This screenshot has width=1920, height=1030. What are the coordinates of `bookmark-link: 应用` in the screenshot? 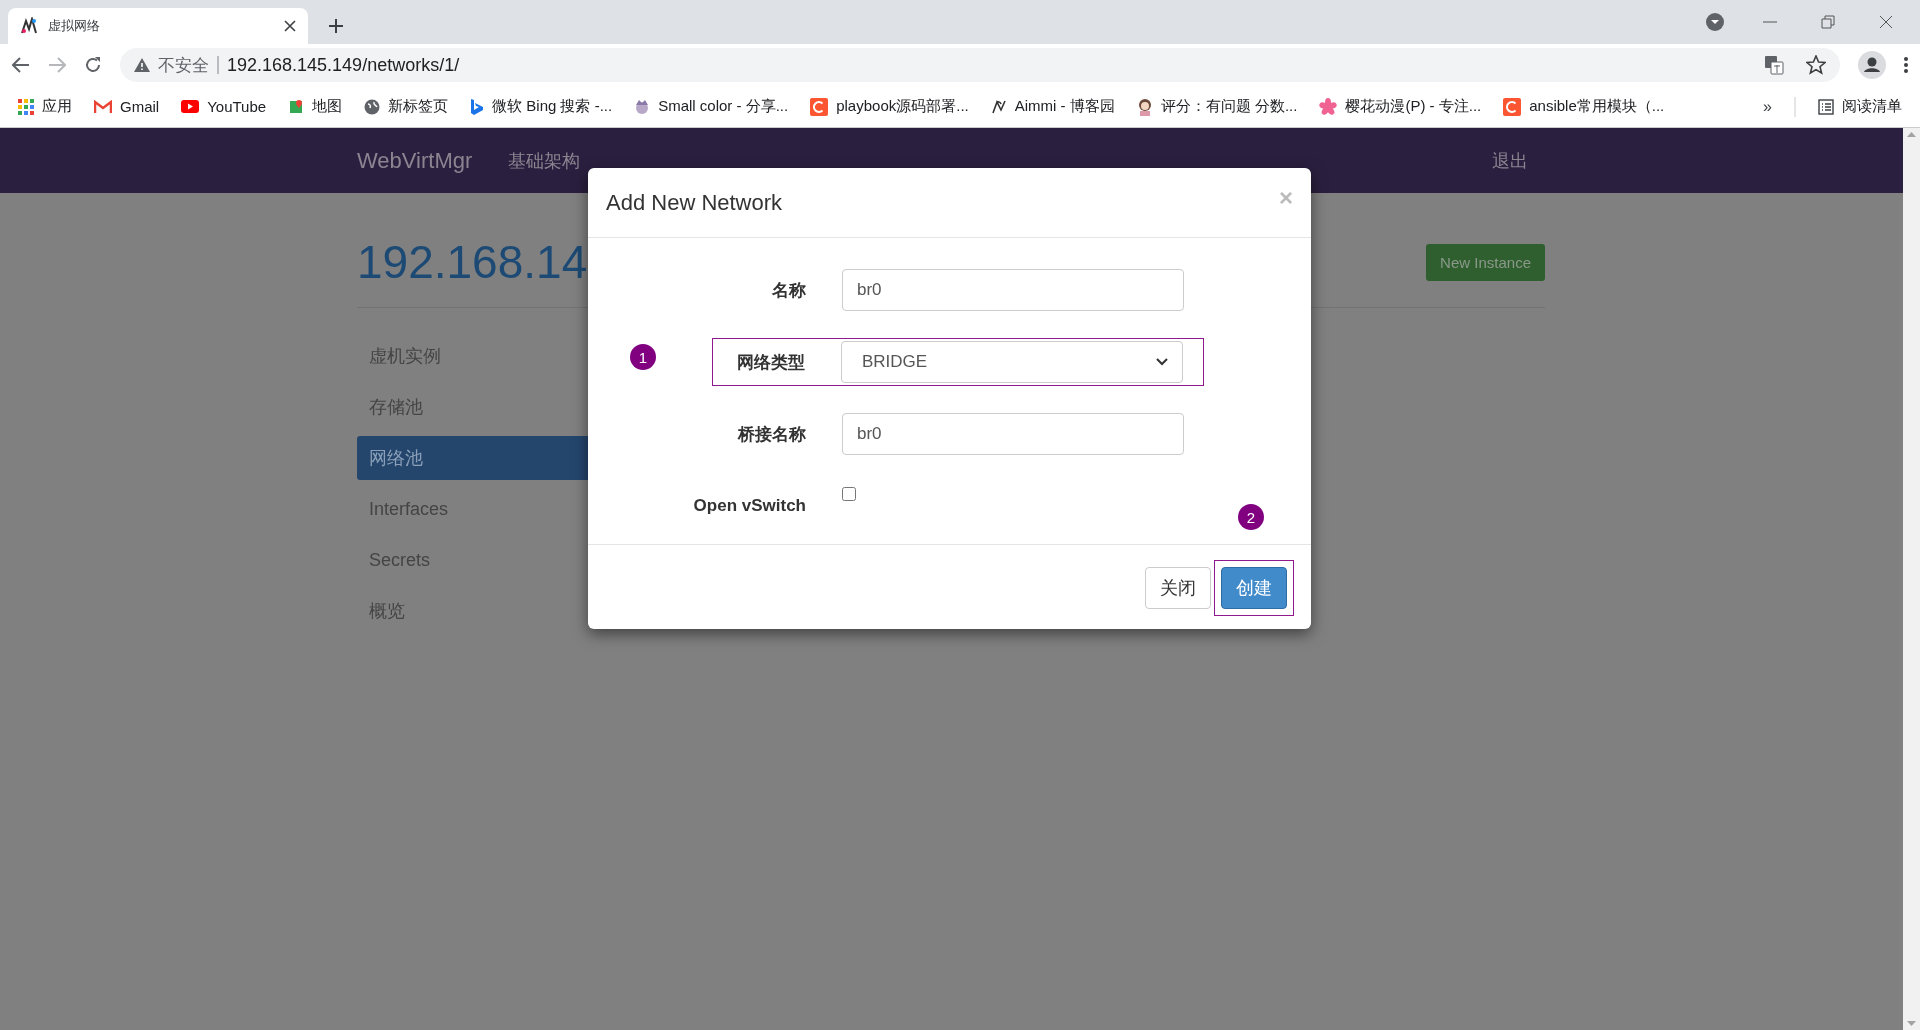 It's located at (45, 106).